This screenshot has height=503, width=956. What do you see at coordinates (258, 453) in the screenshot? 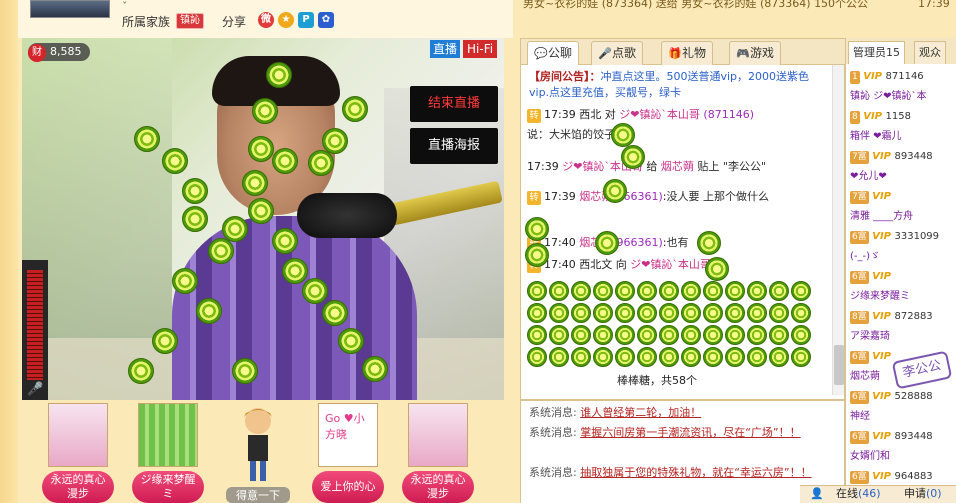
I see `gift-card-3: 得意一下` at bounding box center [258, 453].